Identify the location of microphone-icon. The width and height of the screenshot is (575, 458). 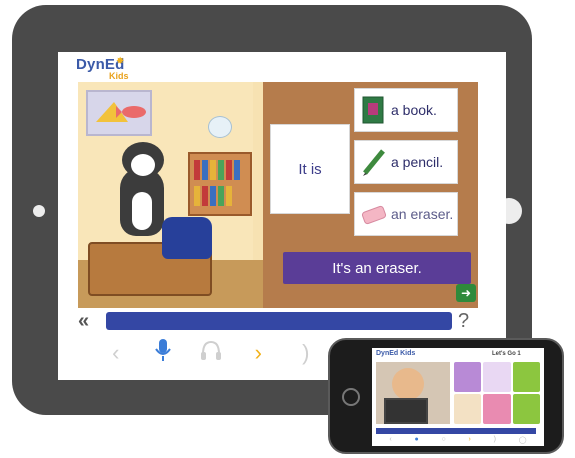
(163, 353).